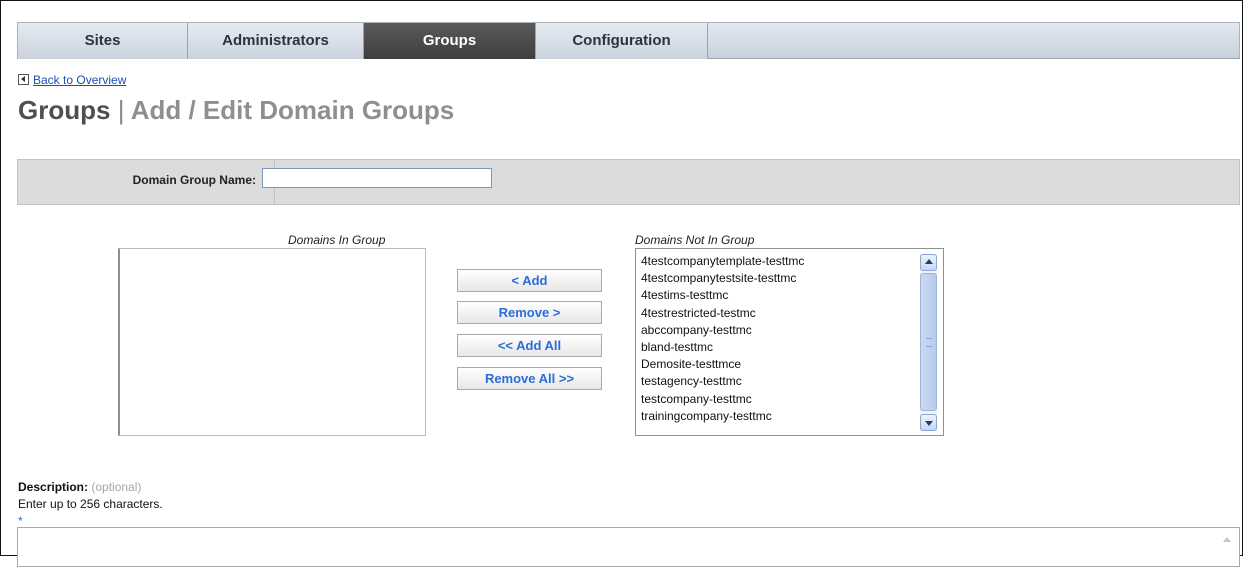  What do you see at coordinates (529, 280) in the screenshot?
I see `add-button: < Add` at bounding box center [529, 280].